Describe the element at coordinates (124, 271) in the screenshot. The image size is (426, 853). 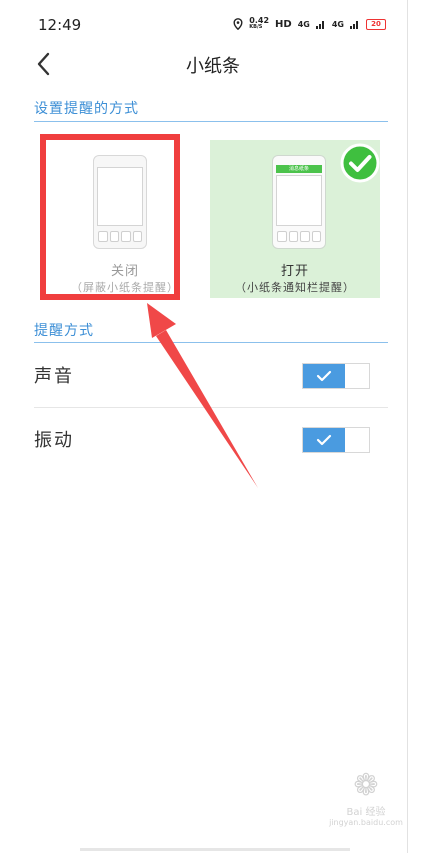
I see `option-label-off: 关闭` at that location.